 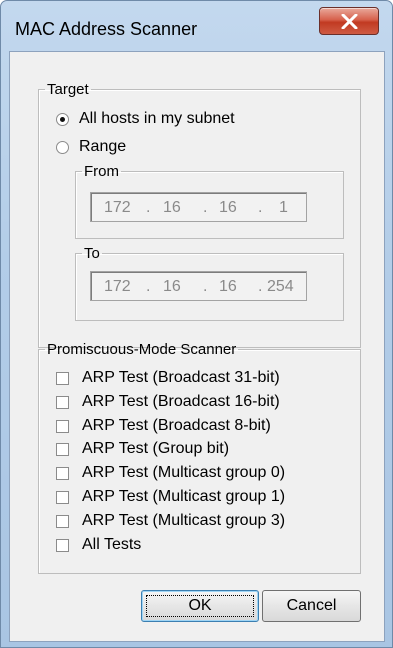 I want to click on all-hosts-radio: All hosts in my subnet, so click(x=145, y=119).